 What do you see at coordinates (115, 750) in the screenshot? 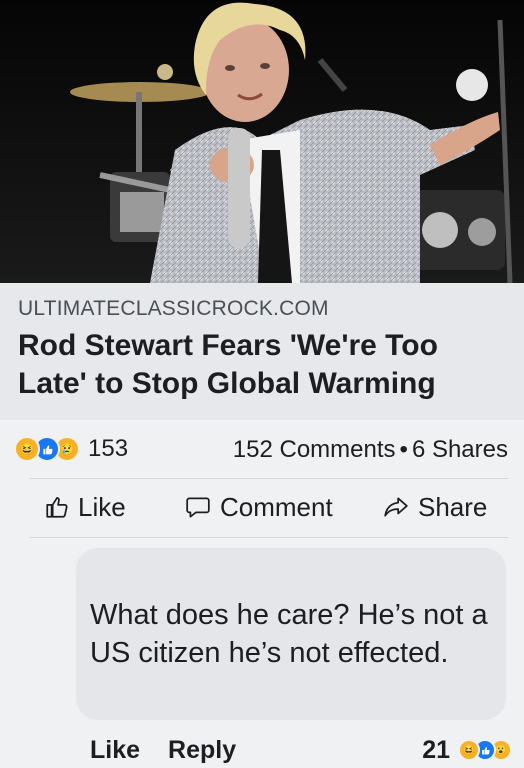
I see `comment-like-button: Like` at bounding box center [115, 750].